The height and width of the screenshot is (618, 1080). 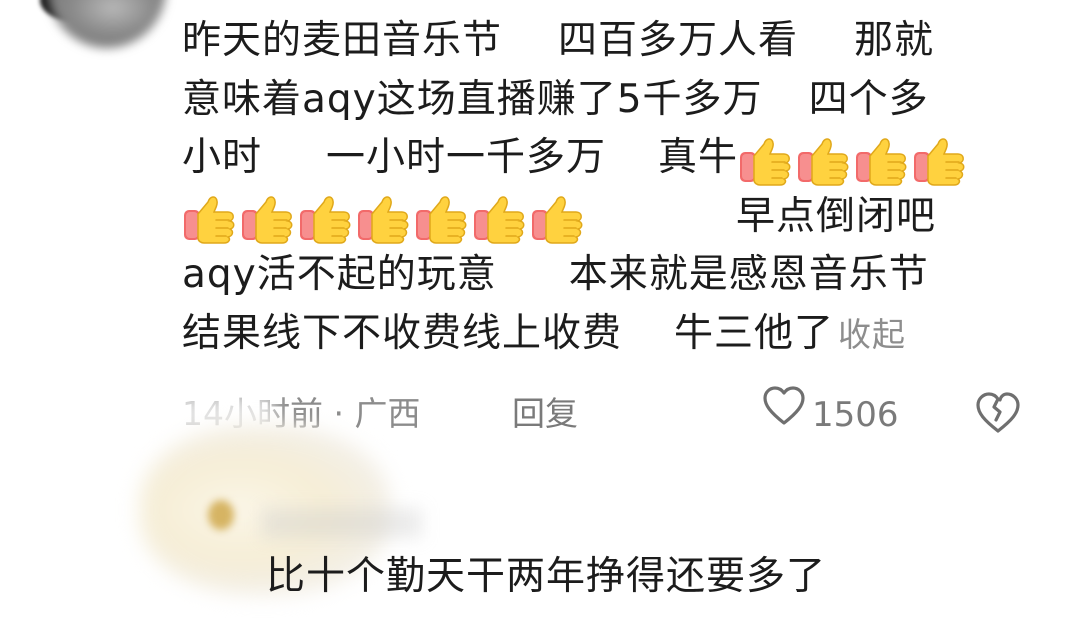 I want to click on comment-text: 本来就是感恩音乐节, so click(x=748, y=274).